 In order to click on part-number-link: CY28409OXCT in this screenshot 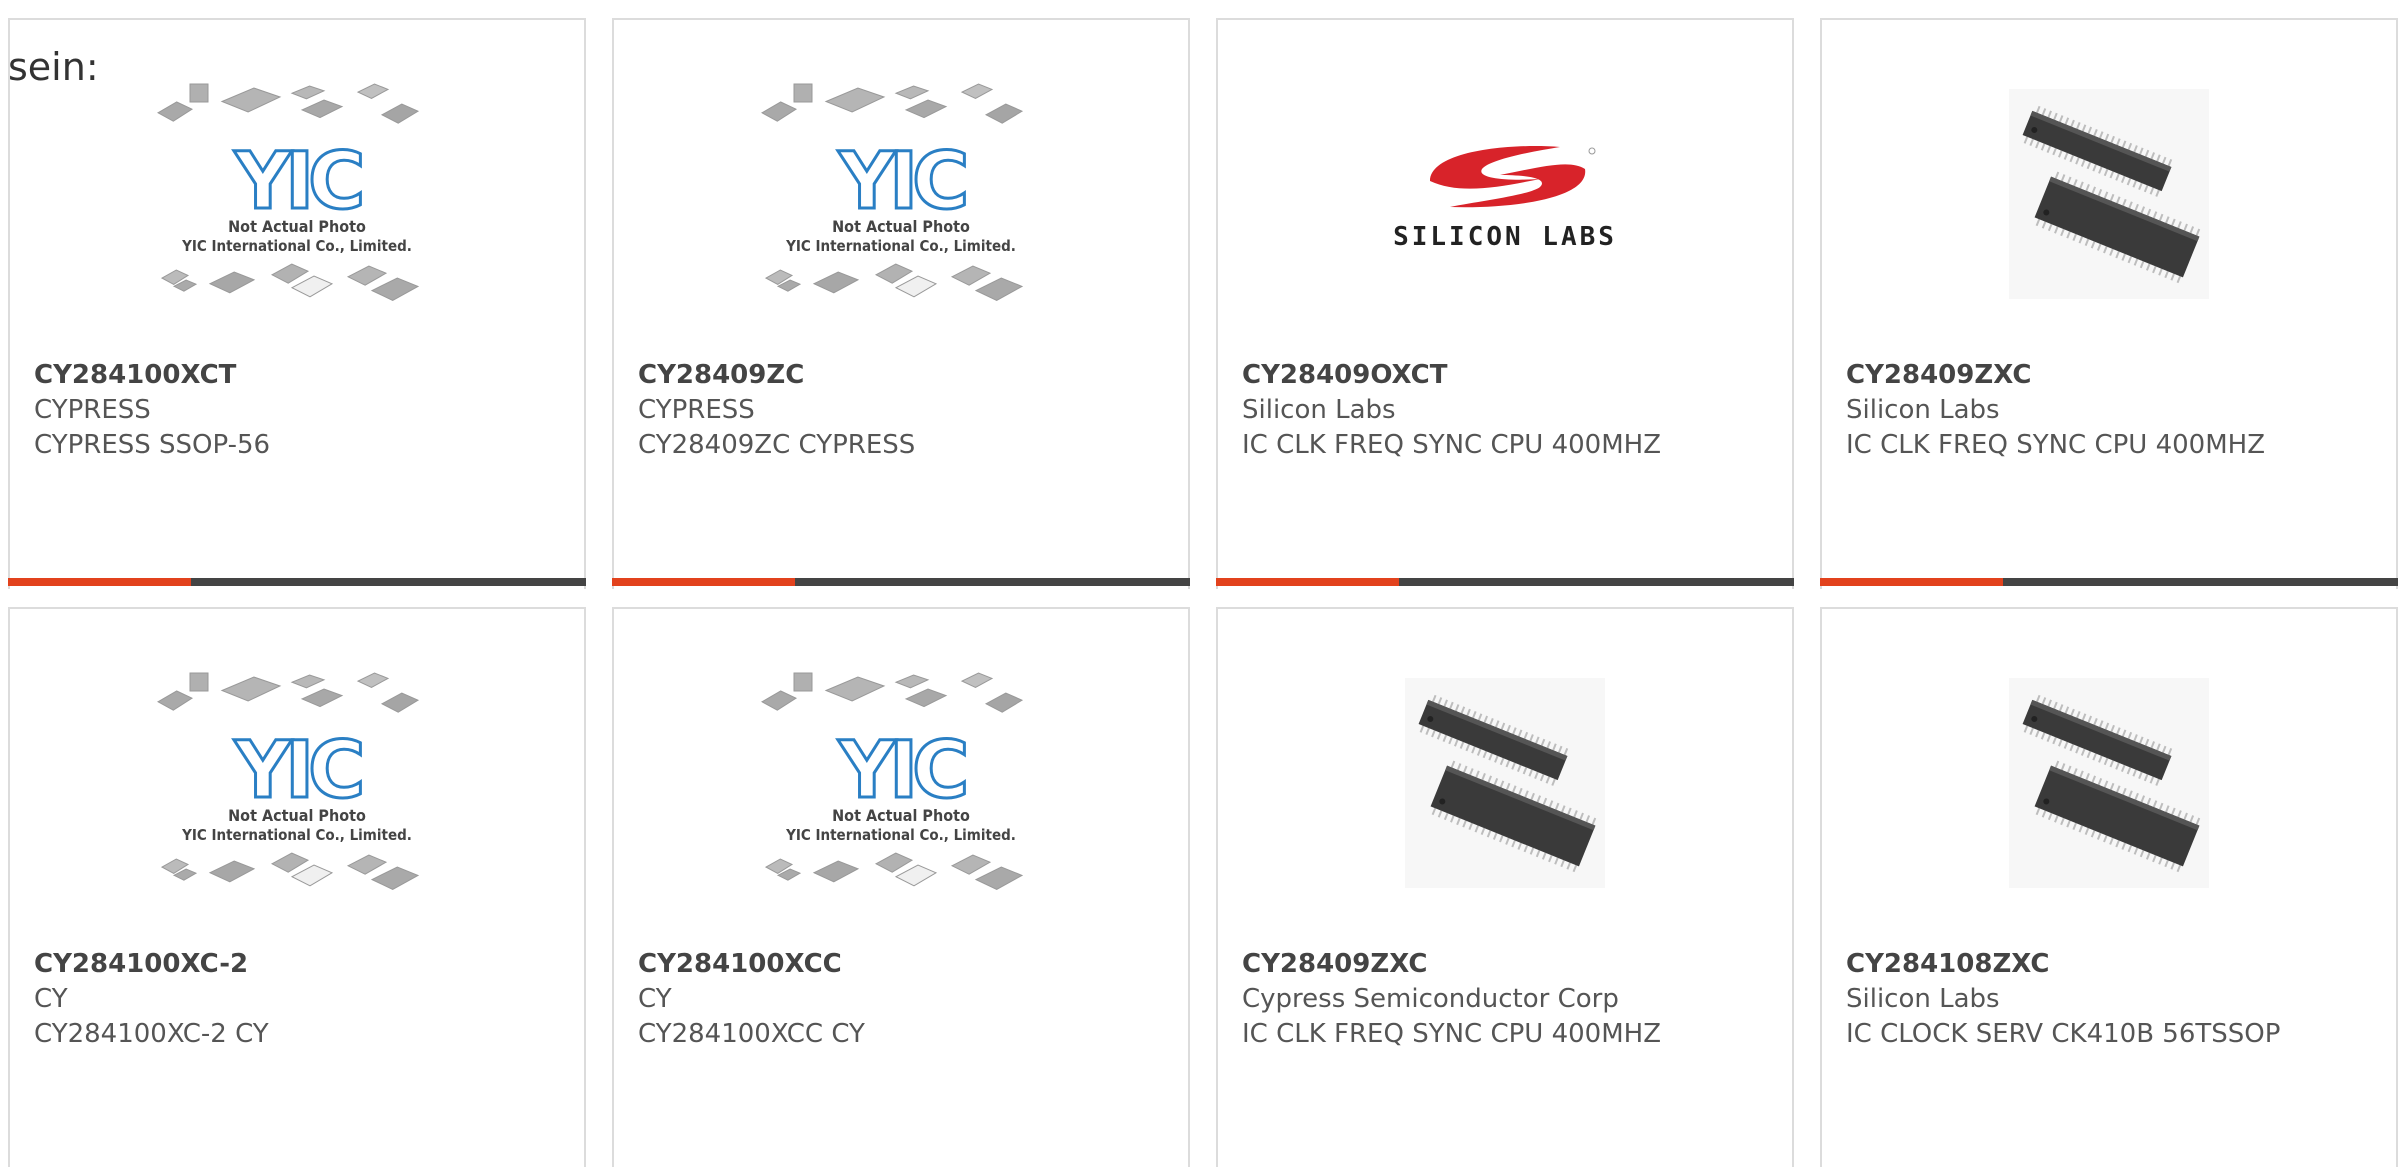, I will do `click(1512, 375)`.